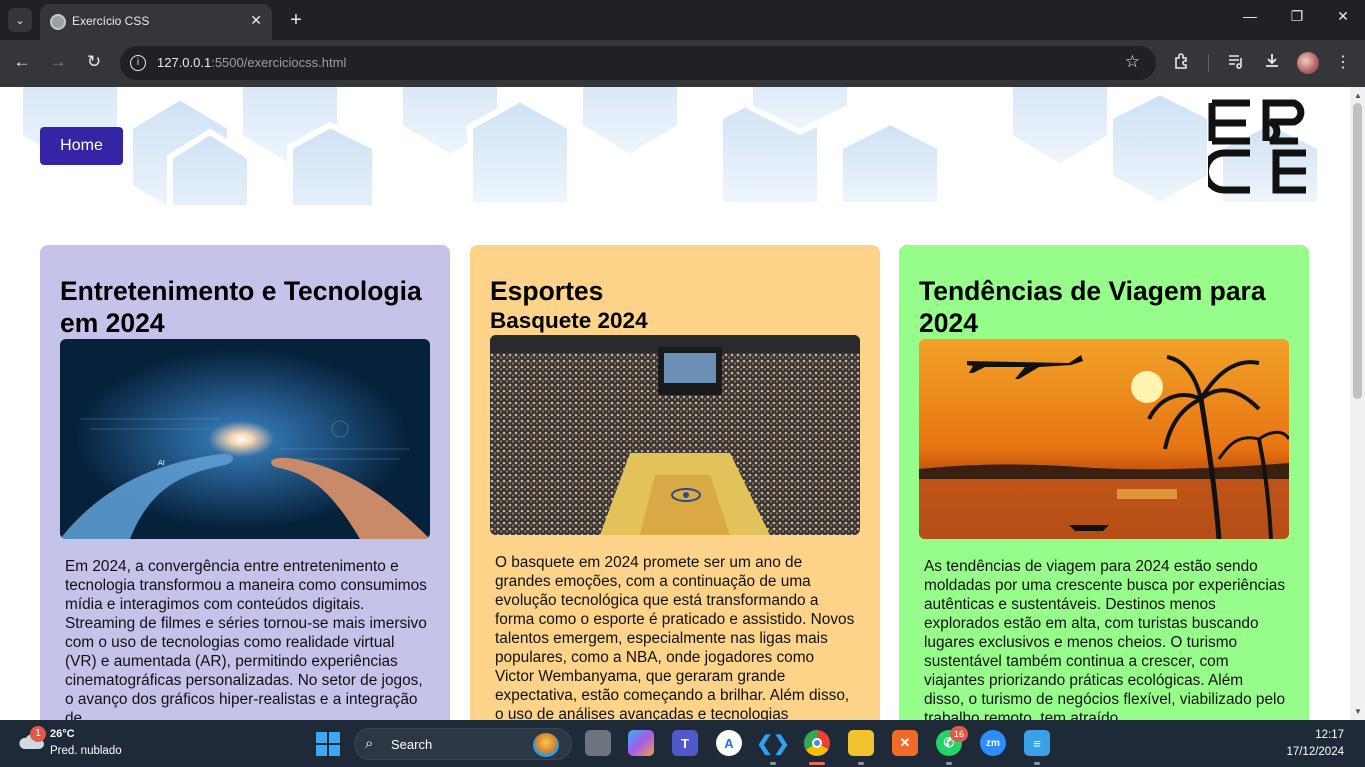 Image resolution: width=1365 pixels, height=767 pixels. Describe the element at coordinates (993, 743) in the screenshot. I see `zoom-icon: zm` at that location.